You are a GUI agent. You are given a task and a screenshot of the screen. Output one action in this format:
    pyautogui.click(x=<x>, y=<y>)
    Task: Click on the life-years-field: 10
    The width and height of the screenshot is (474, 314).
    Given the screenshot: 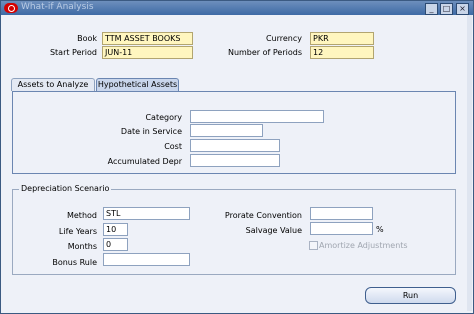 What is the action you would take?
    pyautogui.click(x=115, y=229)
    